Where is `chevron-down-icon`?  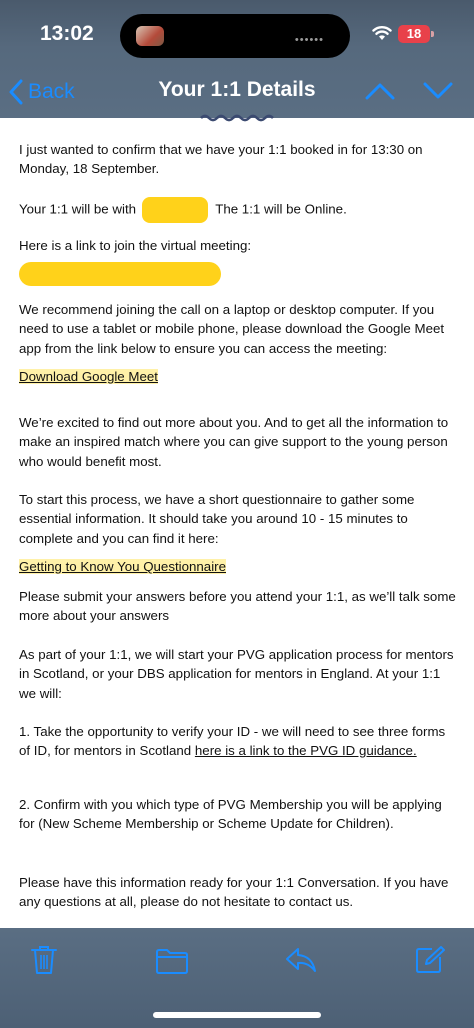
chevron-down-icon is located at coordinates (438, 91).